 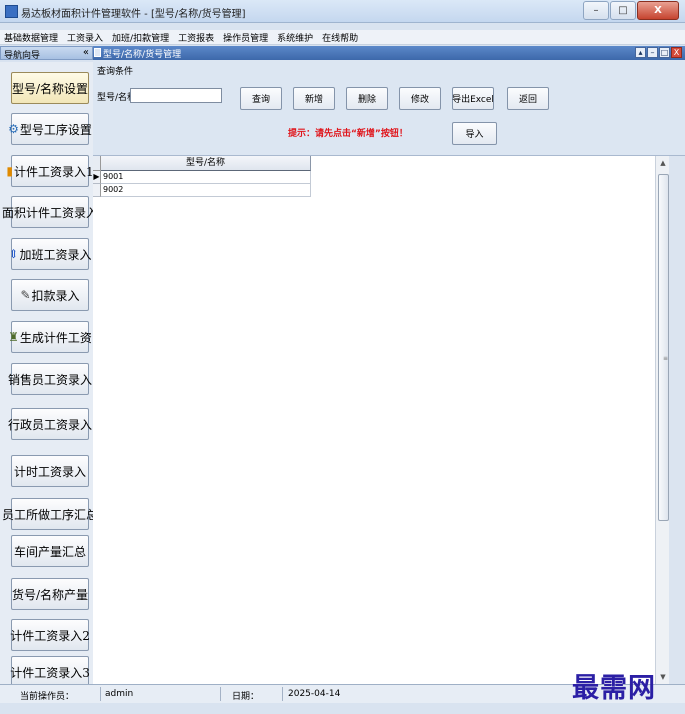 I want to click on nav-item-model-name-setting: 型号/名称设置, so click(x=50, y=88).